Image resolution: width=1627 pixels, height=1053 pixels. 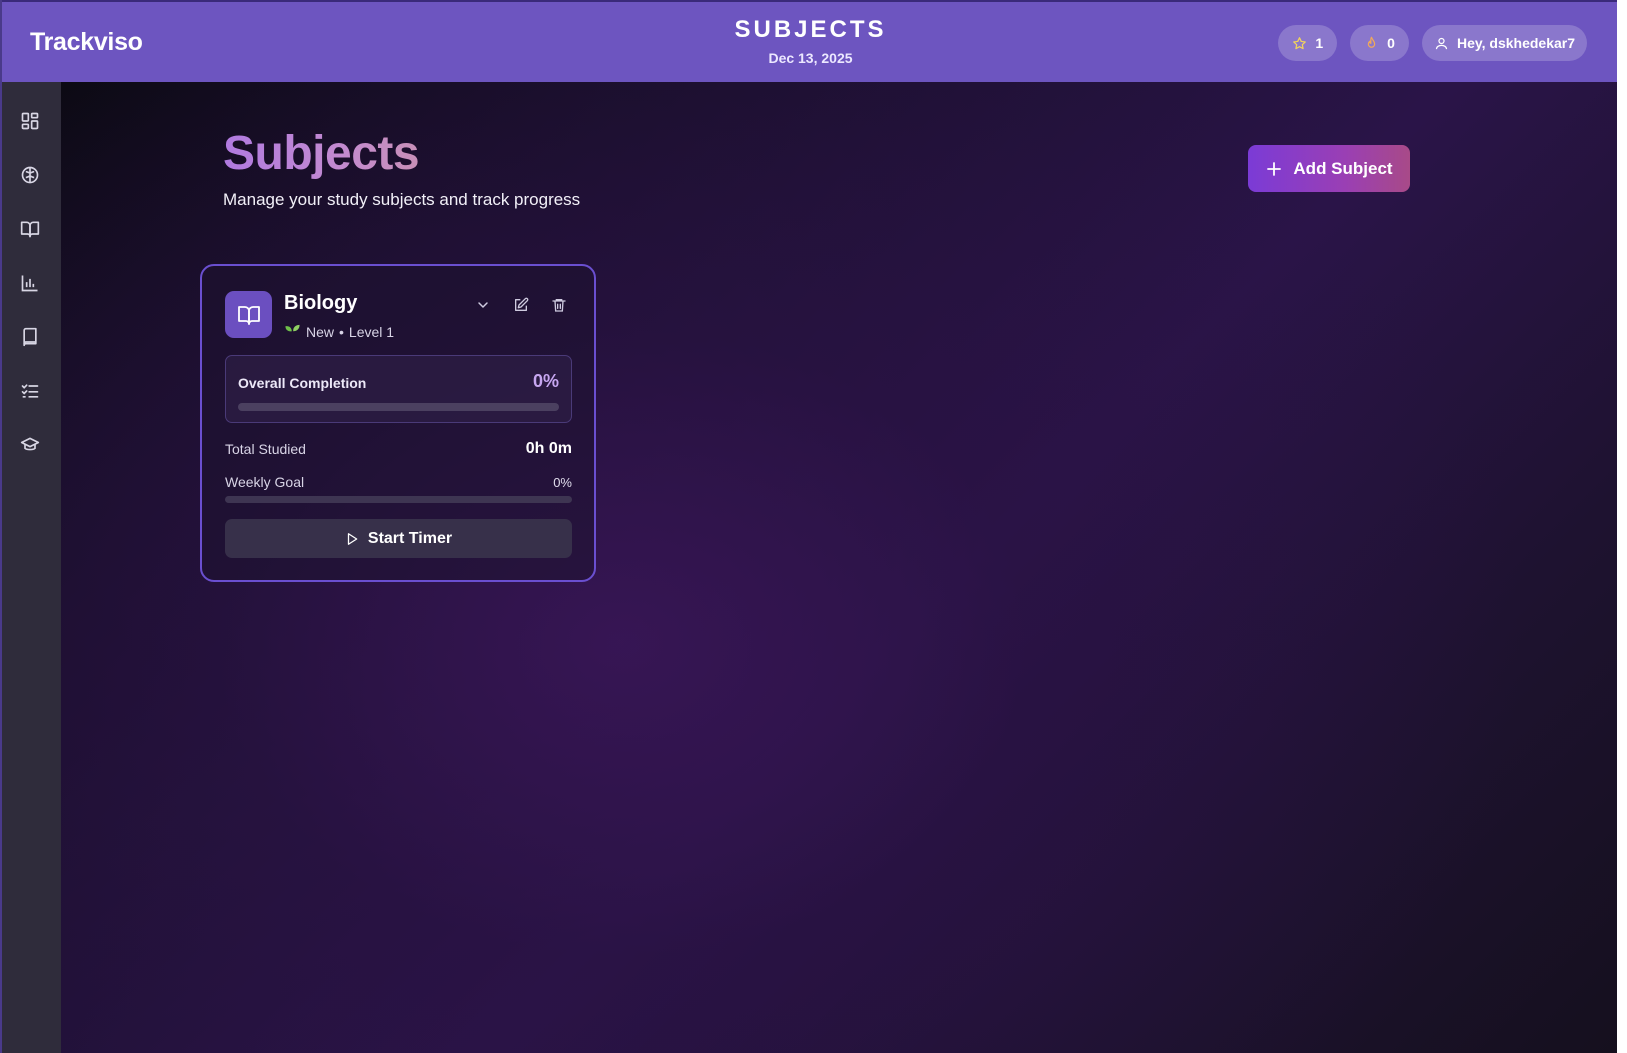 What do you see at coordinates (398, 389) in the screenshot?
I see `completion-panel: Overall Completion 0%` at bounding box center [398, 389].